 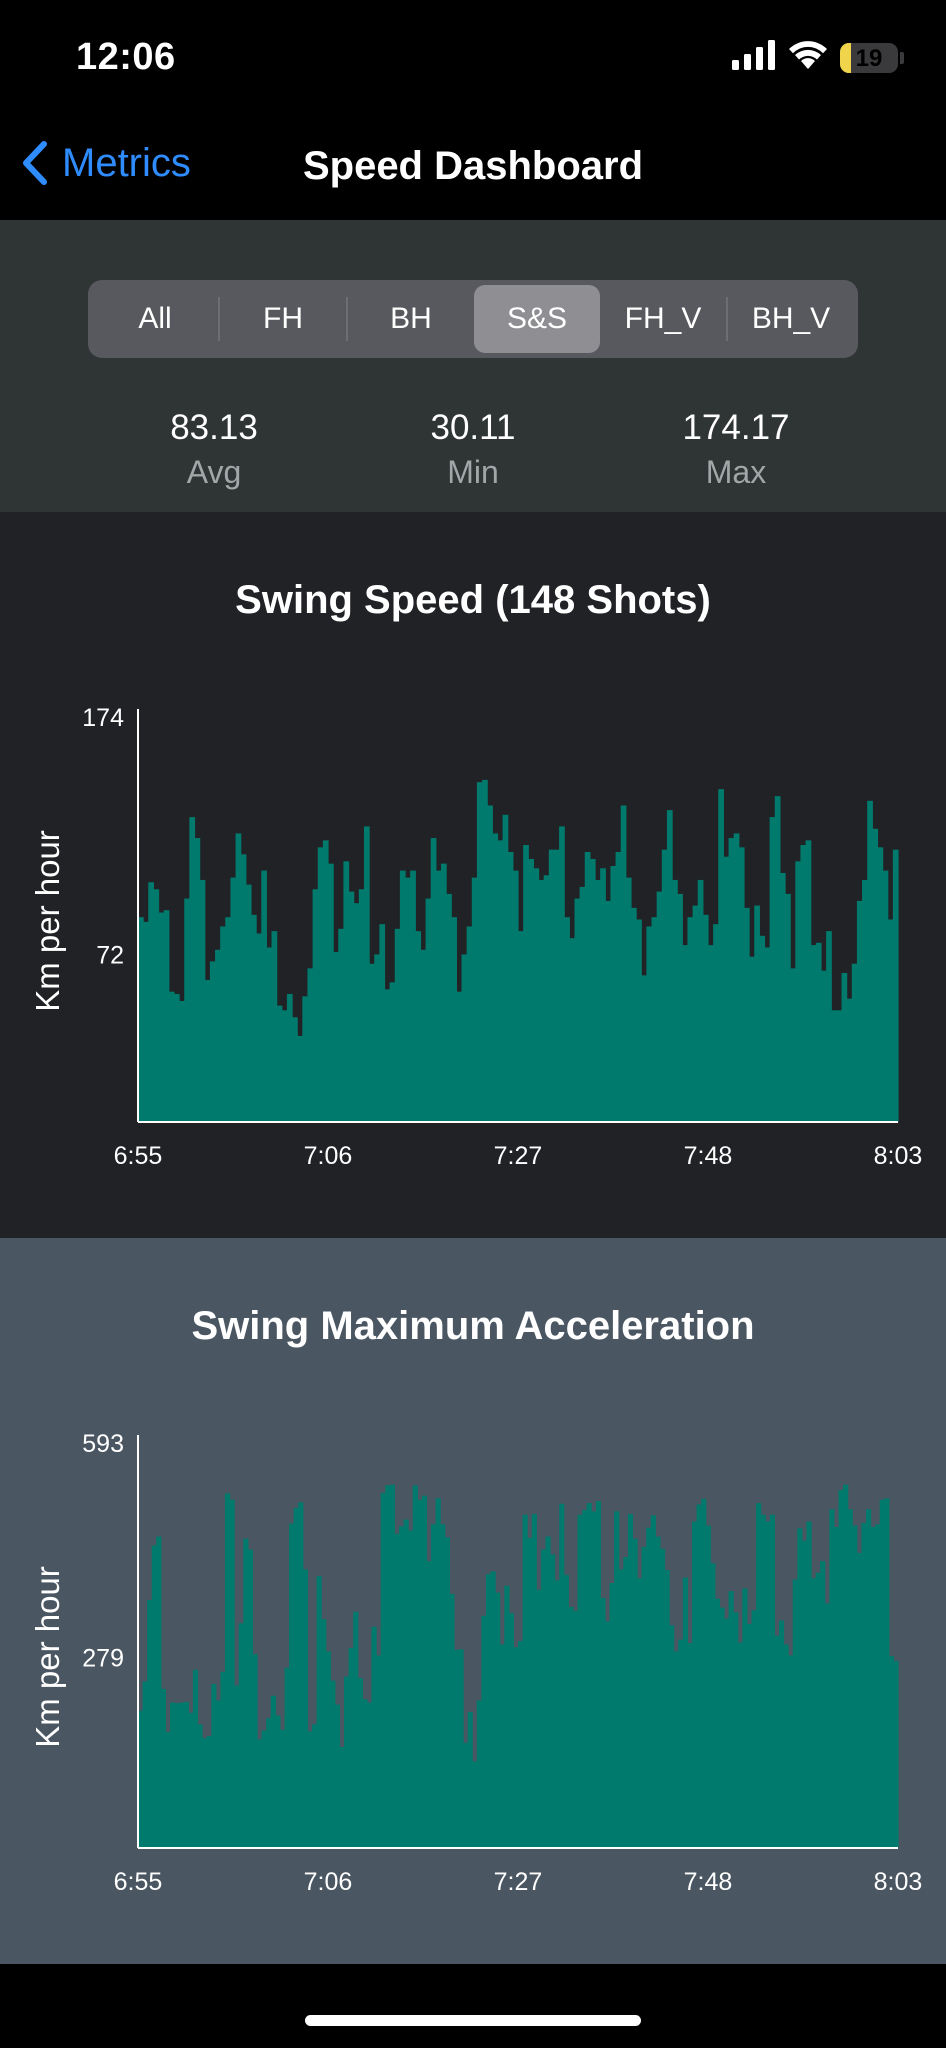 I want to click on status-time: 12:06, so click(x=126, y=57).